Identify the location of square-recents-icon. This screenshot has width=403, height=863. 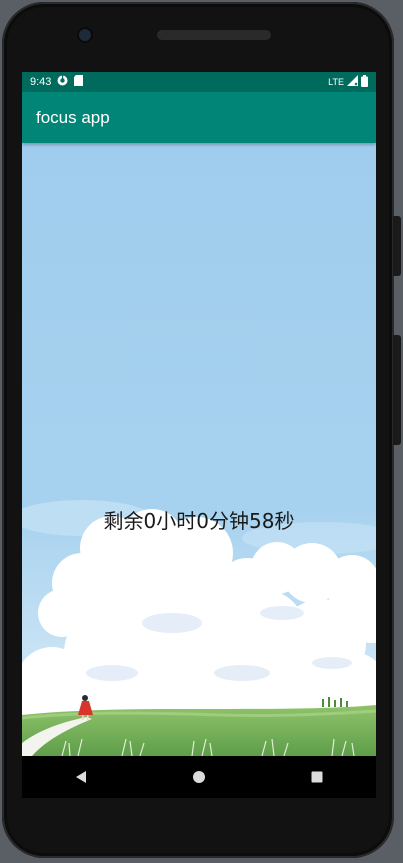
(317, 777).